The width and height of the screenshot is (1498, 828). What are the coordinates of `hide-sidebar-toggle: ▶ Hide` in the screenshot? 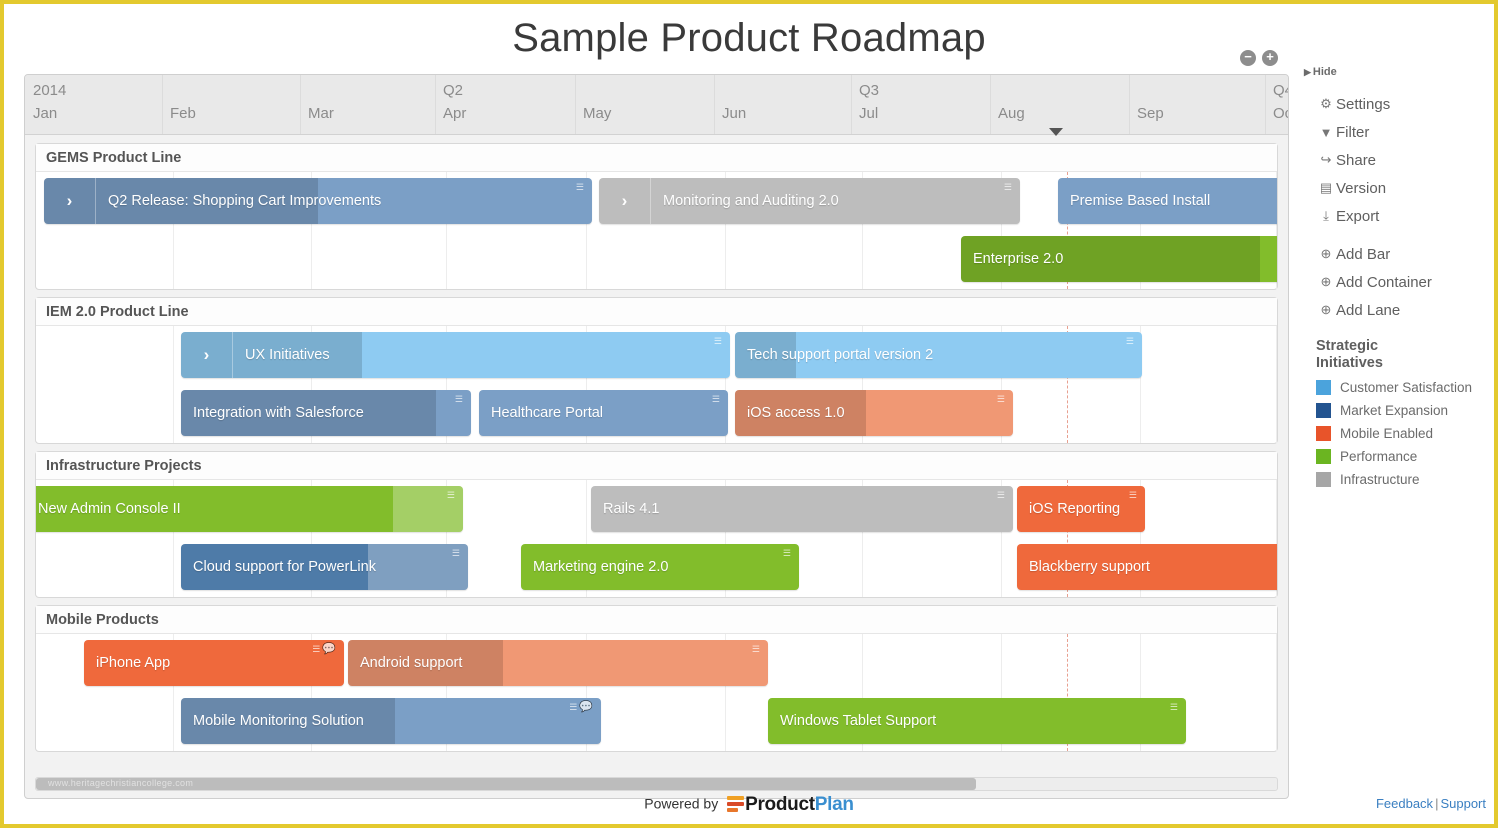 It's located at (1399, 72).